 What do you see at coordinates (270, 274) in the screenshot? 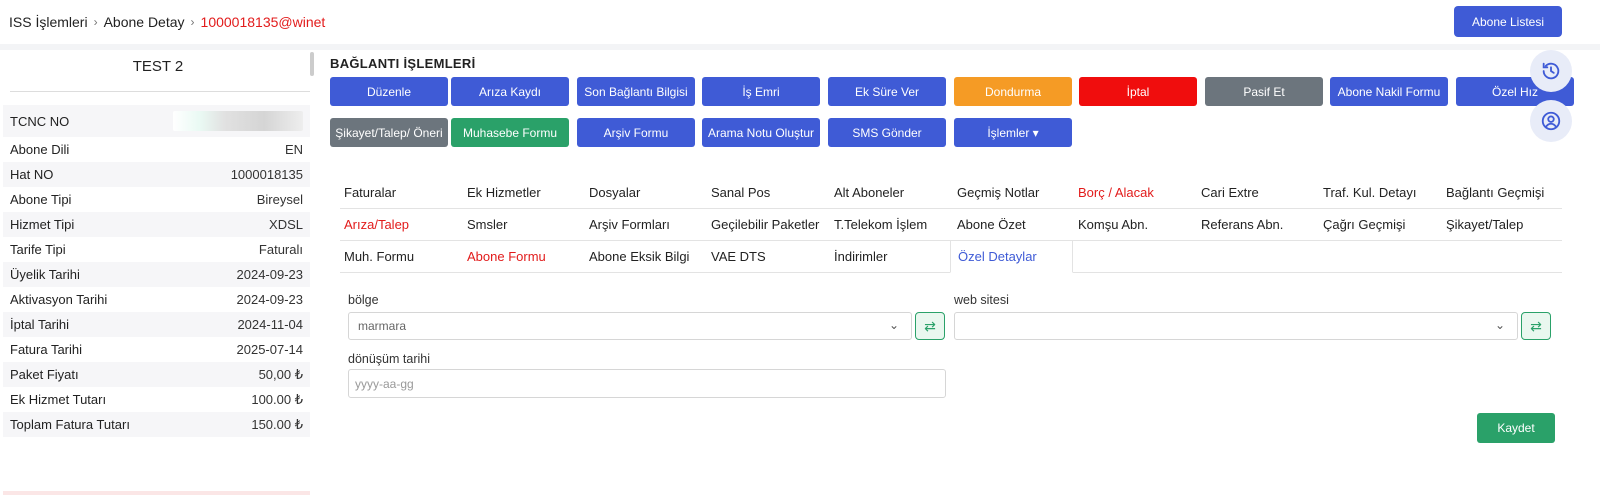
I see `field-value: 2024-09-23` at bounding box center [270, 274].